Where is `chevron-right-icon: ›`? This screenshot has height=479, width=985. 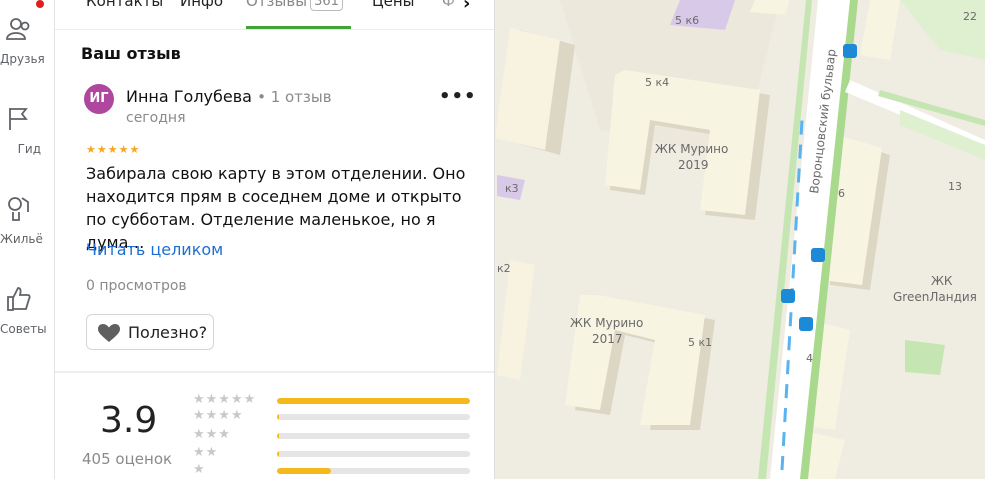 chevron-right-icon: › is located at coordinates (466, 7).